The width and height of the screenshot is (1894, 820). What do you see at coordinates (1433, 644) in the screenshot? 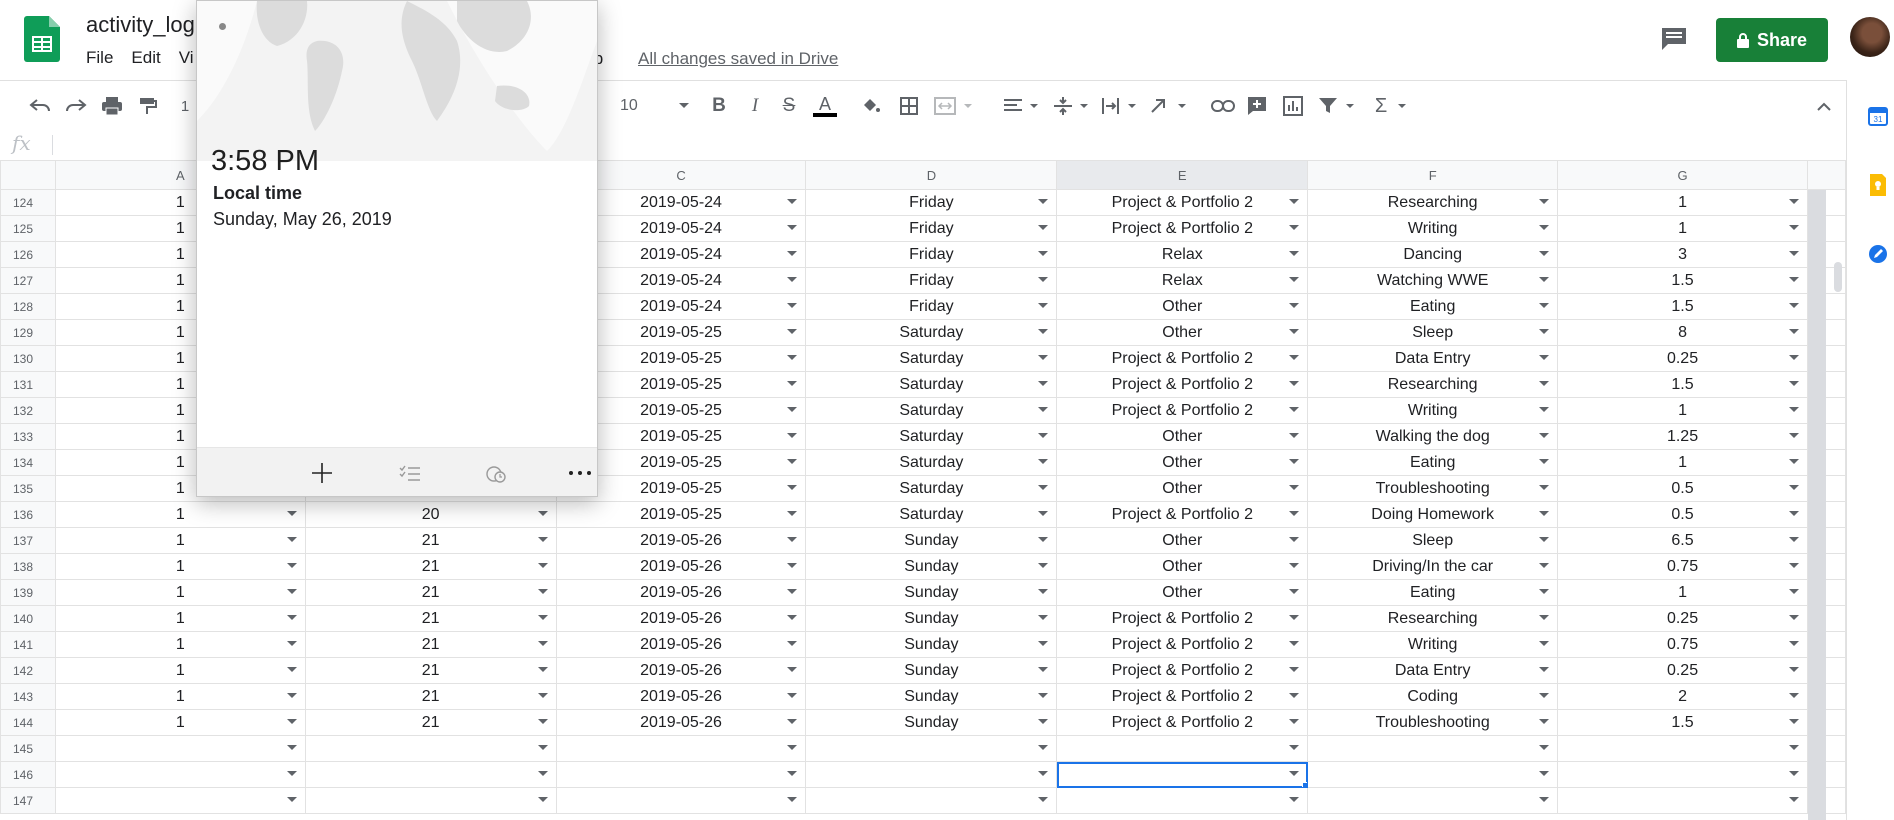
I see `cell-f: Writing` at bounding box center [1433, 644].